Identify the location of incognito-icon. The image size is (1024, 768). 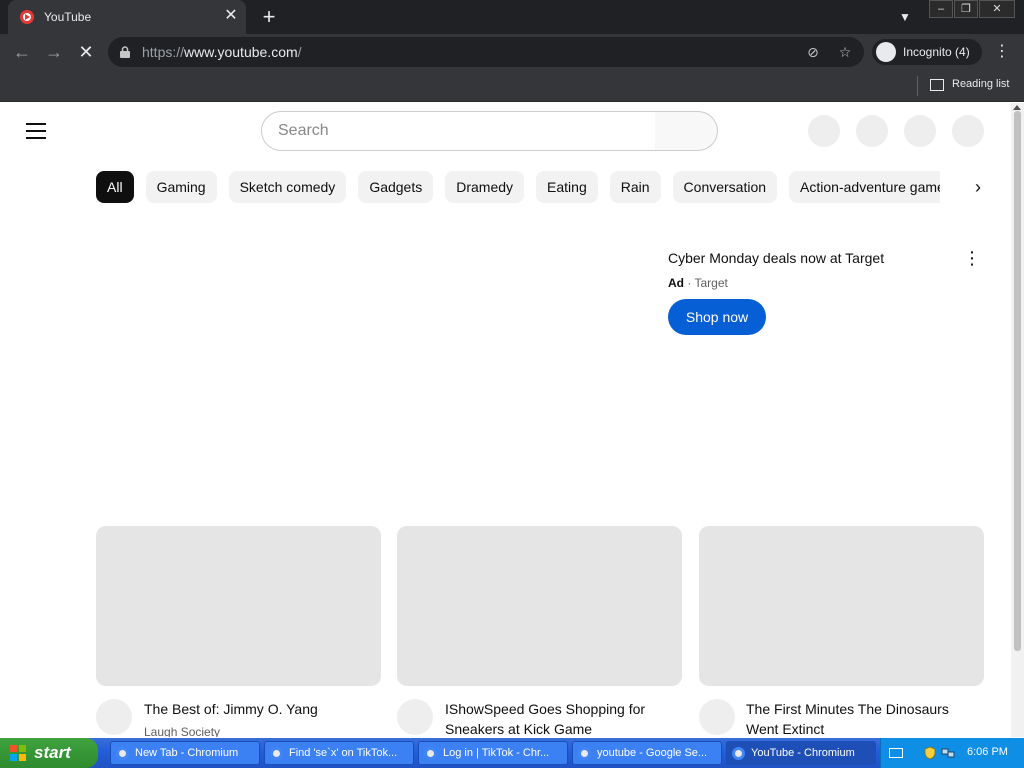
(886, 52).